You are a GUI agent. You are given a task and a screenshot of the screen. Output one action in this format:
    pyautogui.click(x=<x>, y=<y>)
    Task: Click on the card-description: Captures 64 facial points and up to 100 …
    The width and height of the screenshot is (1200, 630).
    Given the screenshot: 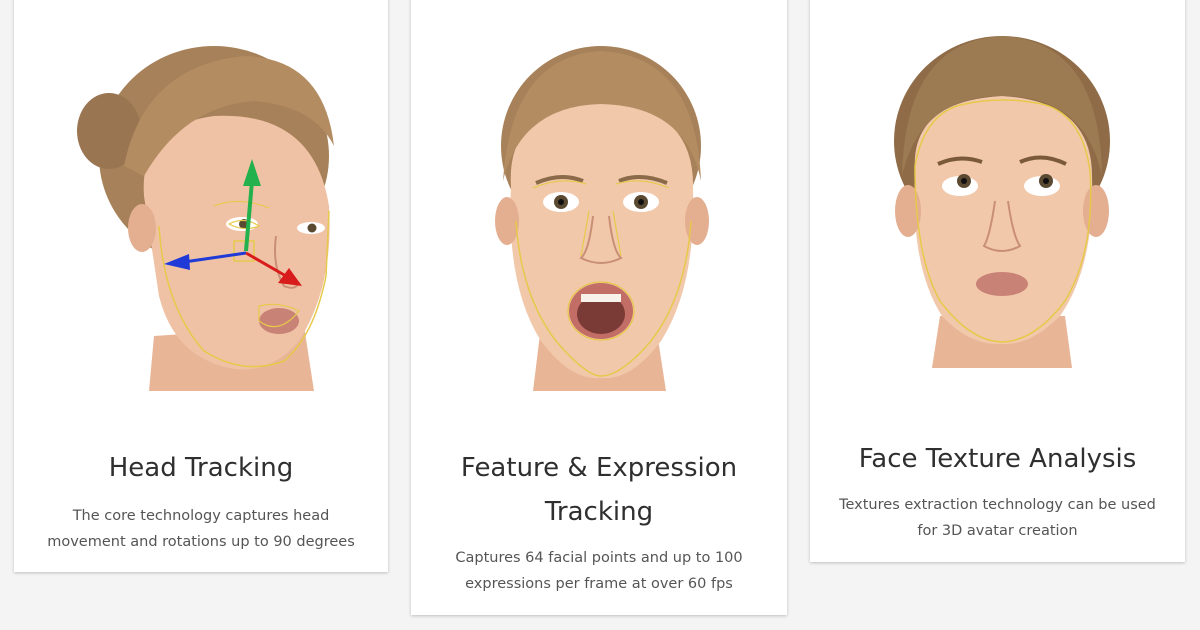 What is the action you would take?
    pyautogui.click(x=599, y=571)
    